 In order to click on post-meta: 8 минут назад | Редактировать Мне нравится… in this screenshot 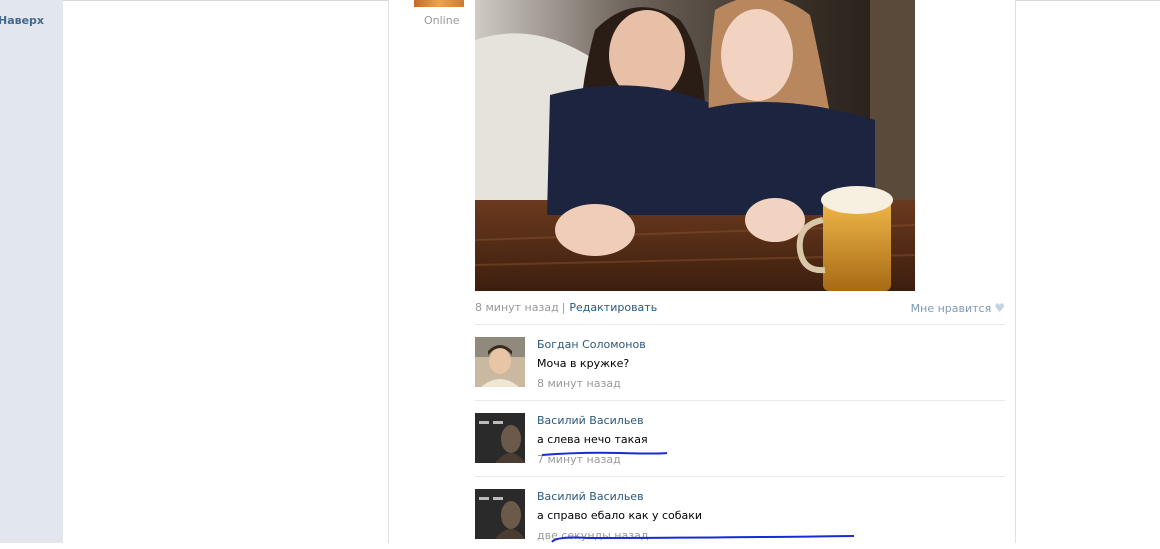, I will do `click(740, 308)`.